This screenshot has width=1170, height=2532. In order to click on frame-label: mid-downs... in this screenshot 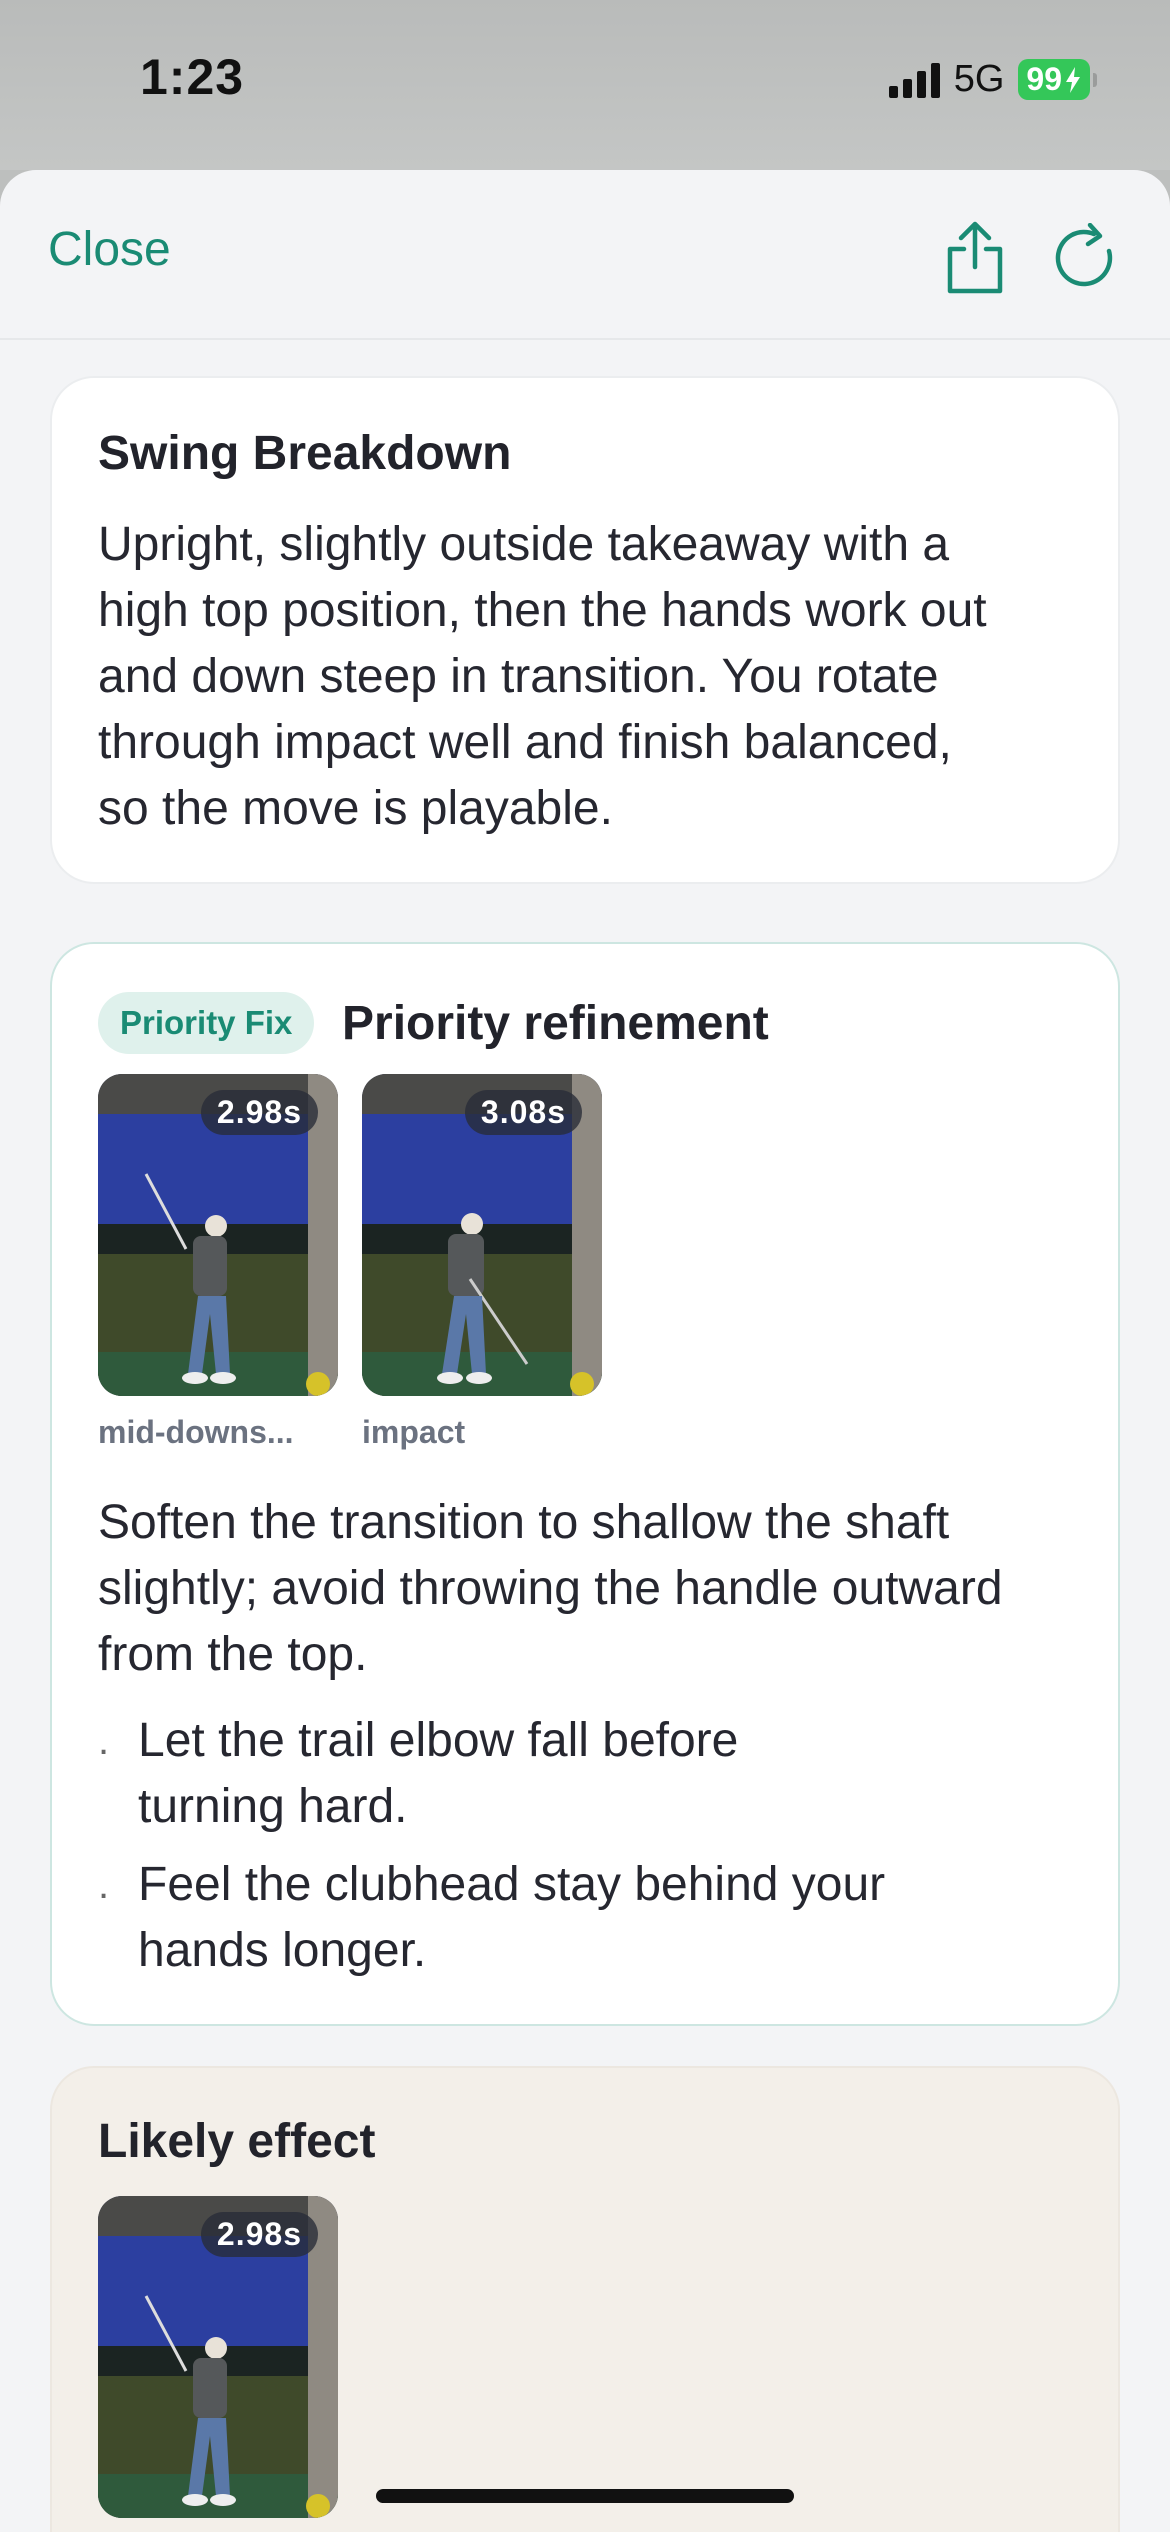, I will do `click(196, 1432)`.